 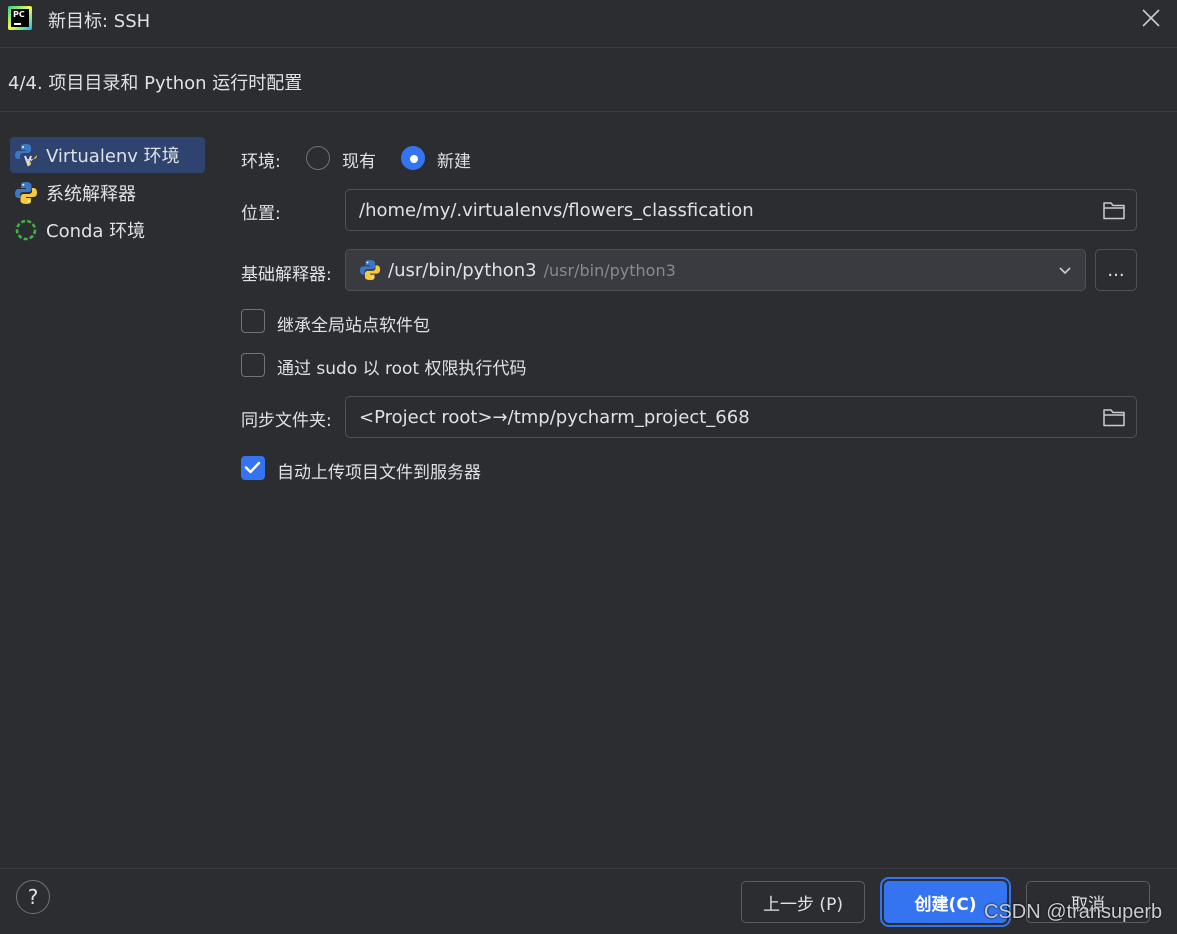 I want to click on sidebar-item-label: Conda 环境, so click(x=96, y=231).